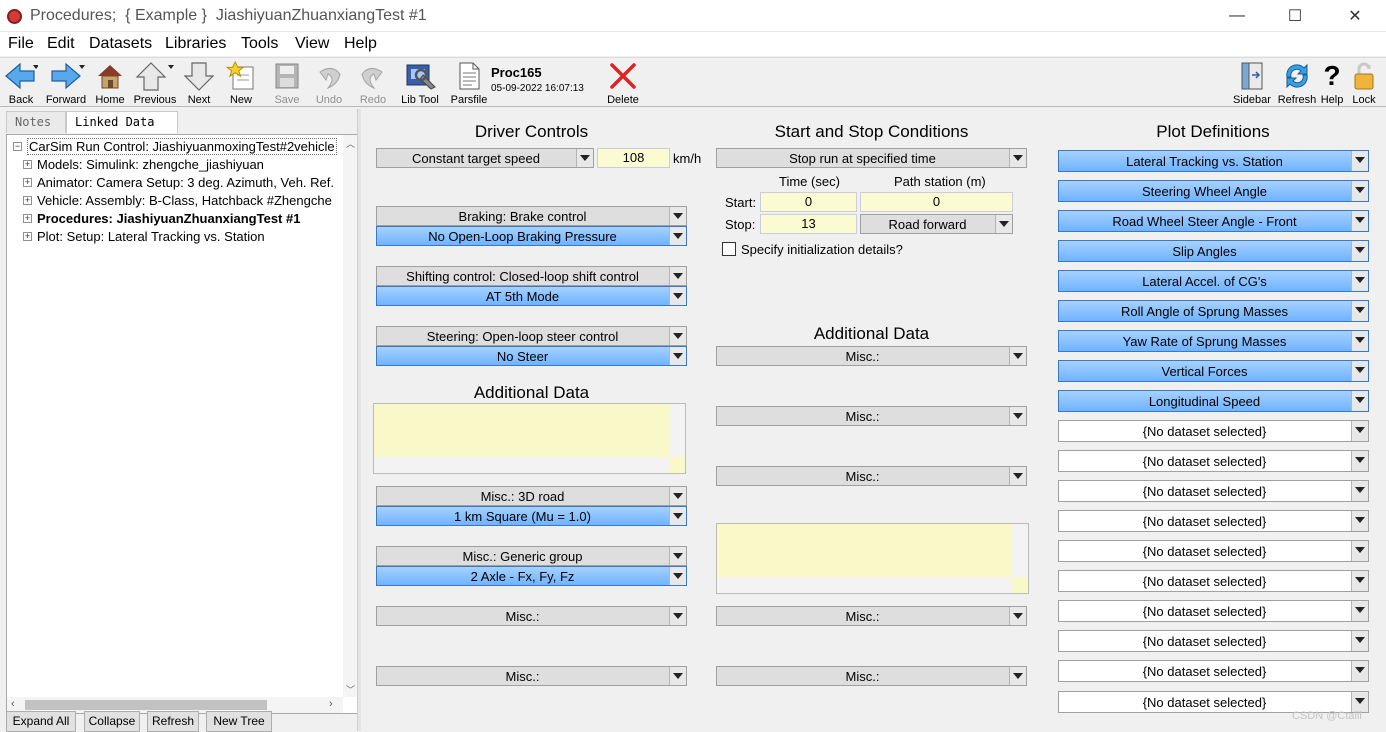  I want to click on tab-linked-data: Linked Data, so click(122, 122).